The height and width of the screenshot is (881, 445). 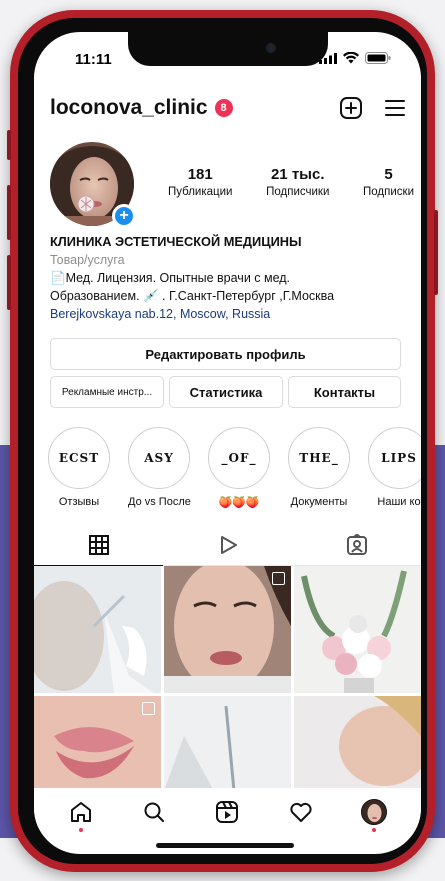 I want to click on header-actions, so click(x=373, y=108).